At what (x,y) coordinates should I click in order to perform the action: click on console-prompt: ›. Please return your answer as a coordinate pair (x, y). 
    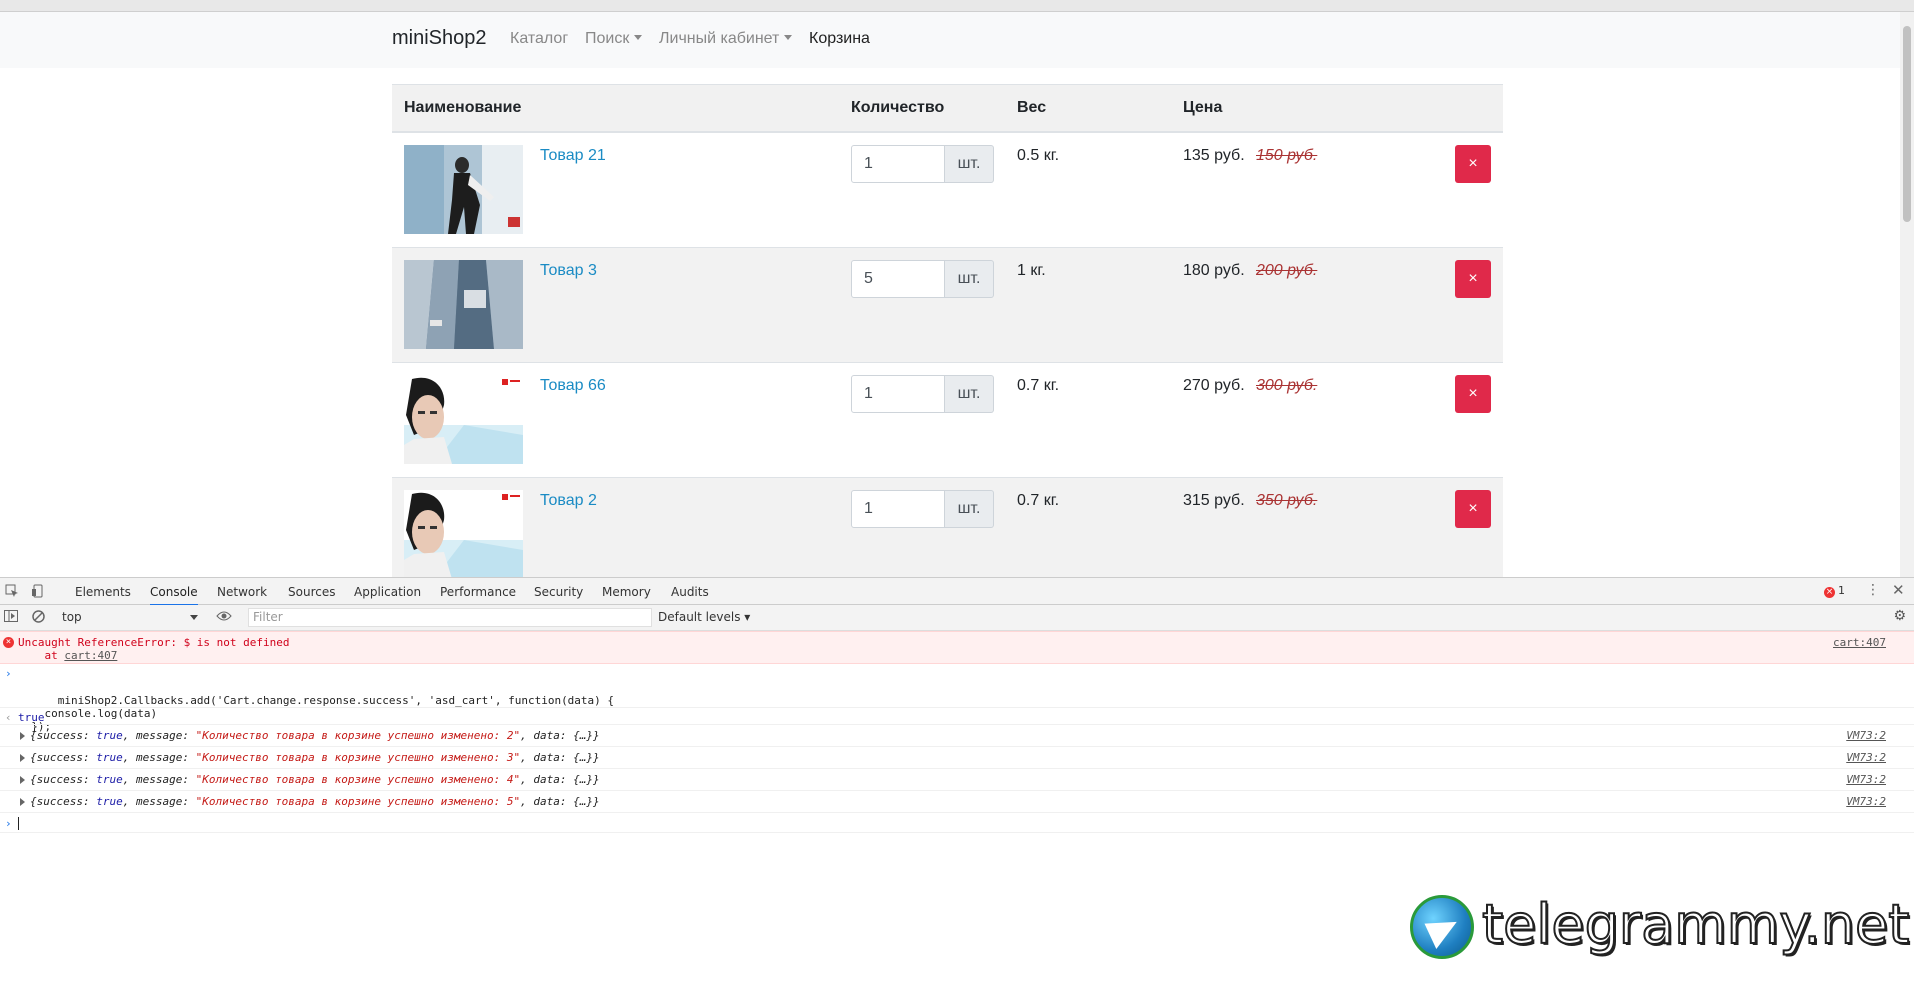
    Looking at the image, I should click on (957, 823).